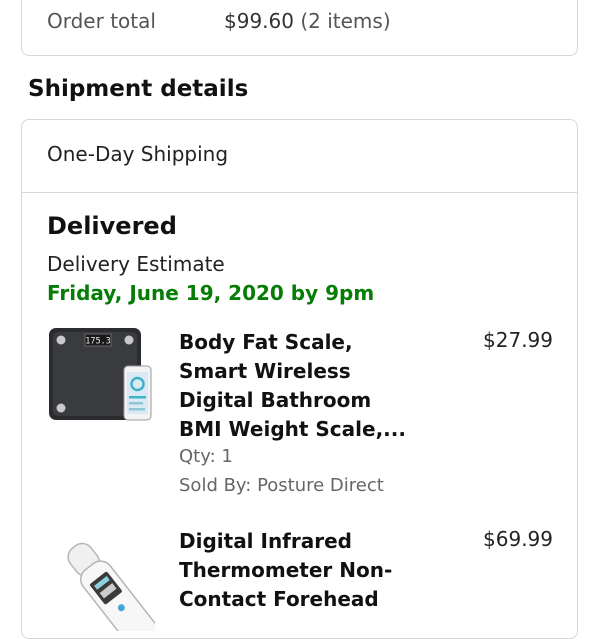 This screenshot has width=600, height=639. I want to click on shipment-details-heading: Shipment details, so click(138, 89).